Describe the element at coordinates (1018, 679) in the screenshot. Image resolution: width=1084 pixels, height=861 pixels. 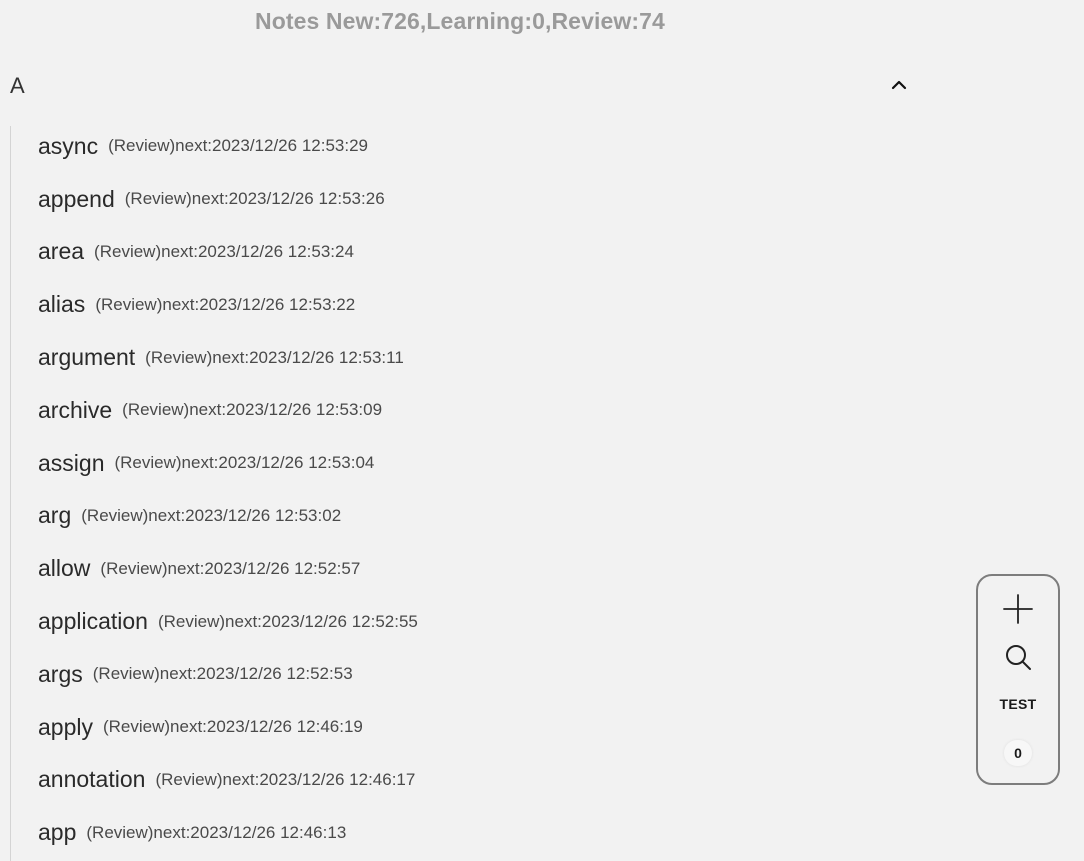
I see `floating-action-panel: TEST 0` at that location.